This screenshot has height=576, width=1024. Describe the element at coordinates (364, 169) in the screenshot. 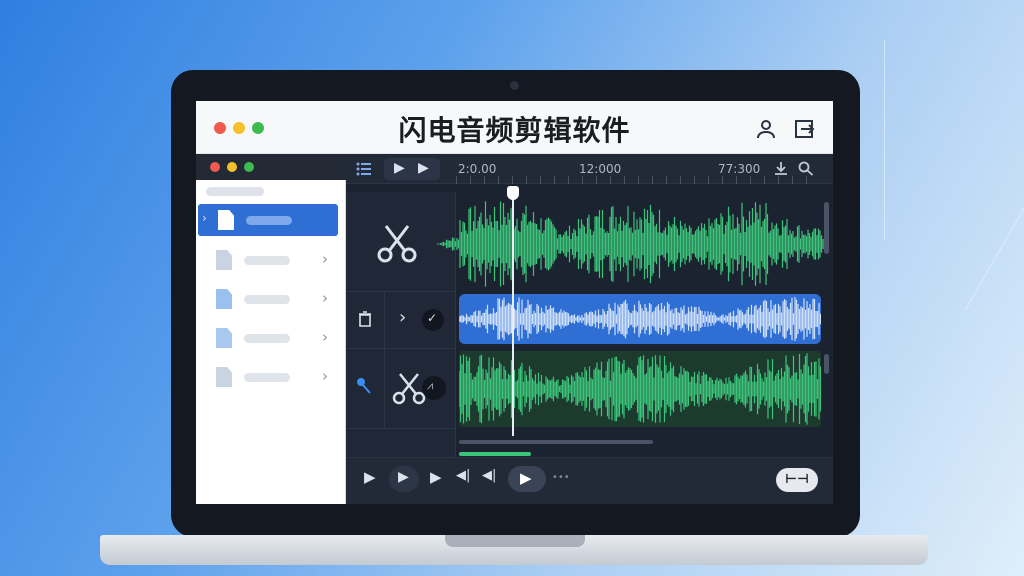

I see `list-icon` at that location.